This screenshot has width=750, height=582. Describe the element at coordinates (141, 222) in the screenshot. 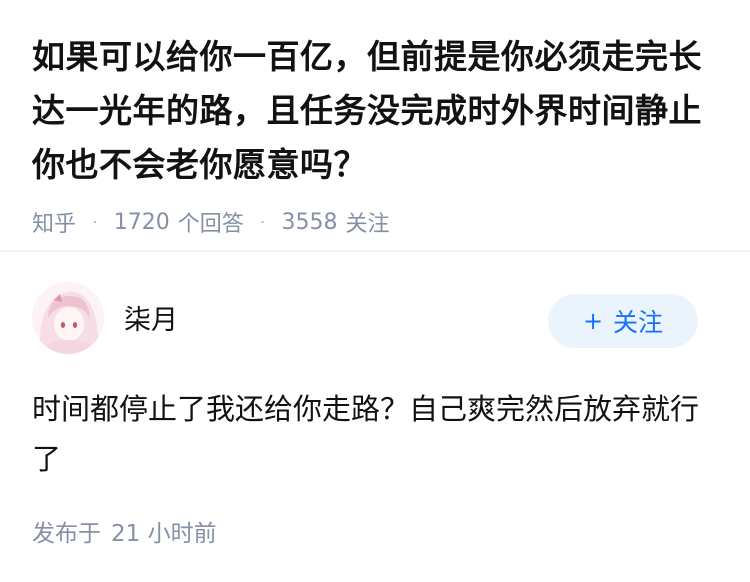

I see `answer-count: 1720` at that location.